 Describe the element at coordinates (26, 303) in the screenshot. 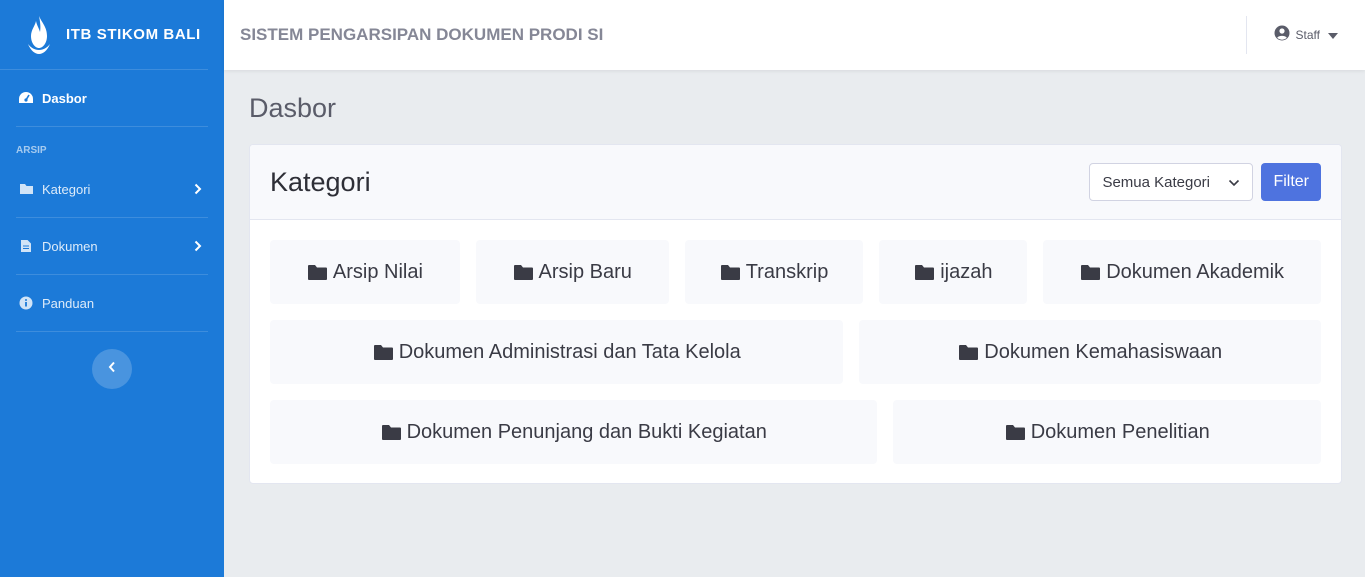

I see `info-circle-icon` at that location.